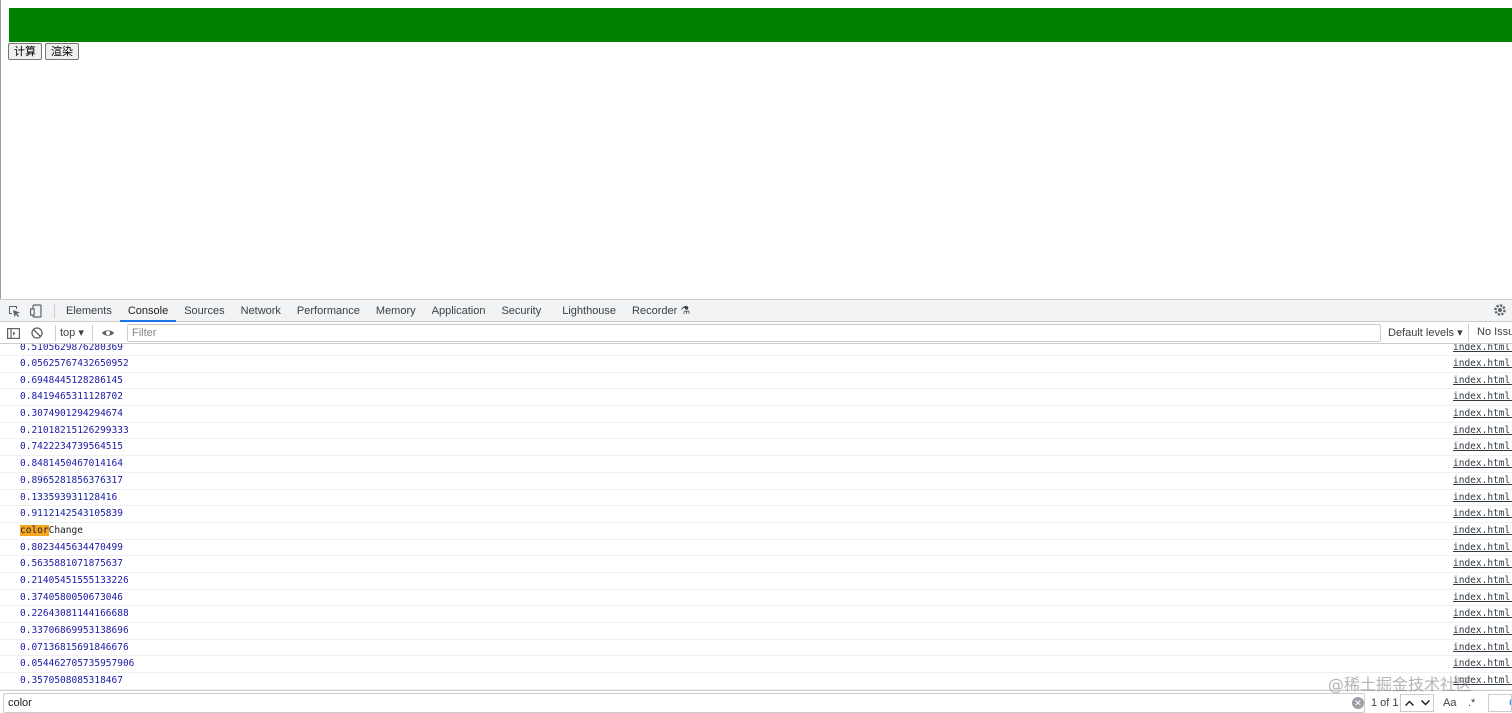 Image resolution: width=1512 pixels, height=713 pixels. What do you see at coordinates (655, 311) in the screenshot?
I see `tab-recorder-label: Recorder` at bounding box center [655, 311].